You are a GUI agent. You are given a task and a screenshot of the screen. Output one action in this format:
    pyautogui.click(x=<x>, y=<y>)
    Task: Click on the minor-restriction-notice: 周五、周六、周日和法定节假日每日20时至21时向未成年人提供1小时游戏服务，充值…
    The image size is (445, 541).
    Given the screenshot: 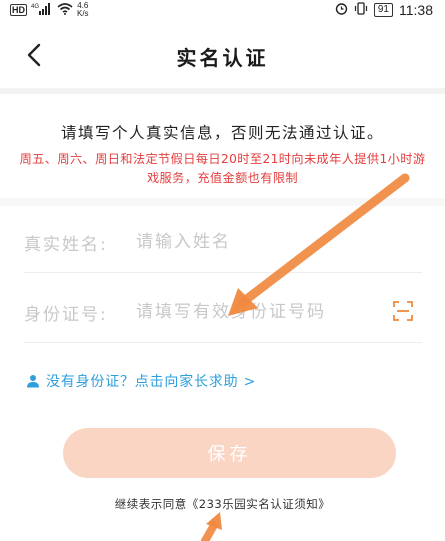 What is the action you would take?
    pyautogui.click(x=222, y=168)
    